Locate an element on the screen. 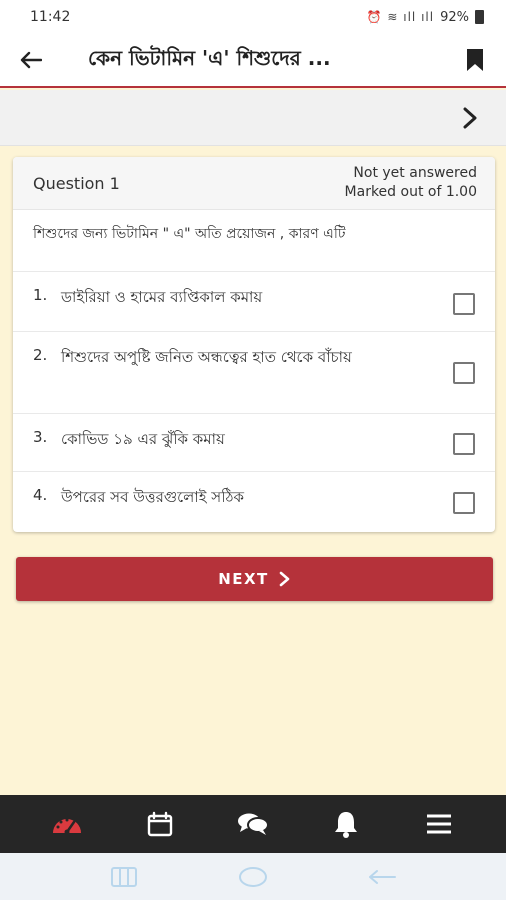 The image size is (506, 900). status-indicators: ⏰ ≋ ıll ıll 92% is located at coordinates (425, 17).